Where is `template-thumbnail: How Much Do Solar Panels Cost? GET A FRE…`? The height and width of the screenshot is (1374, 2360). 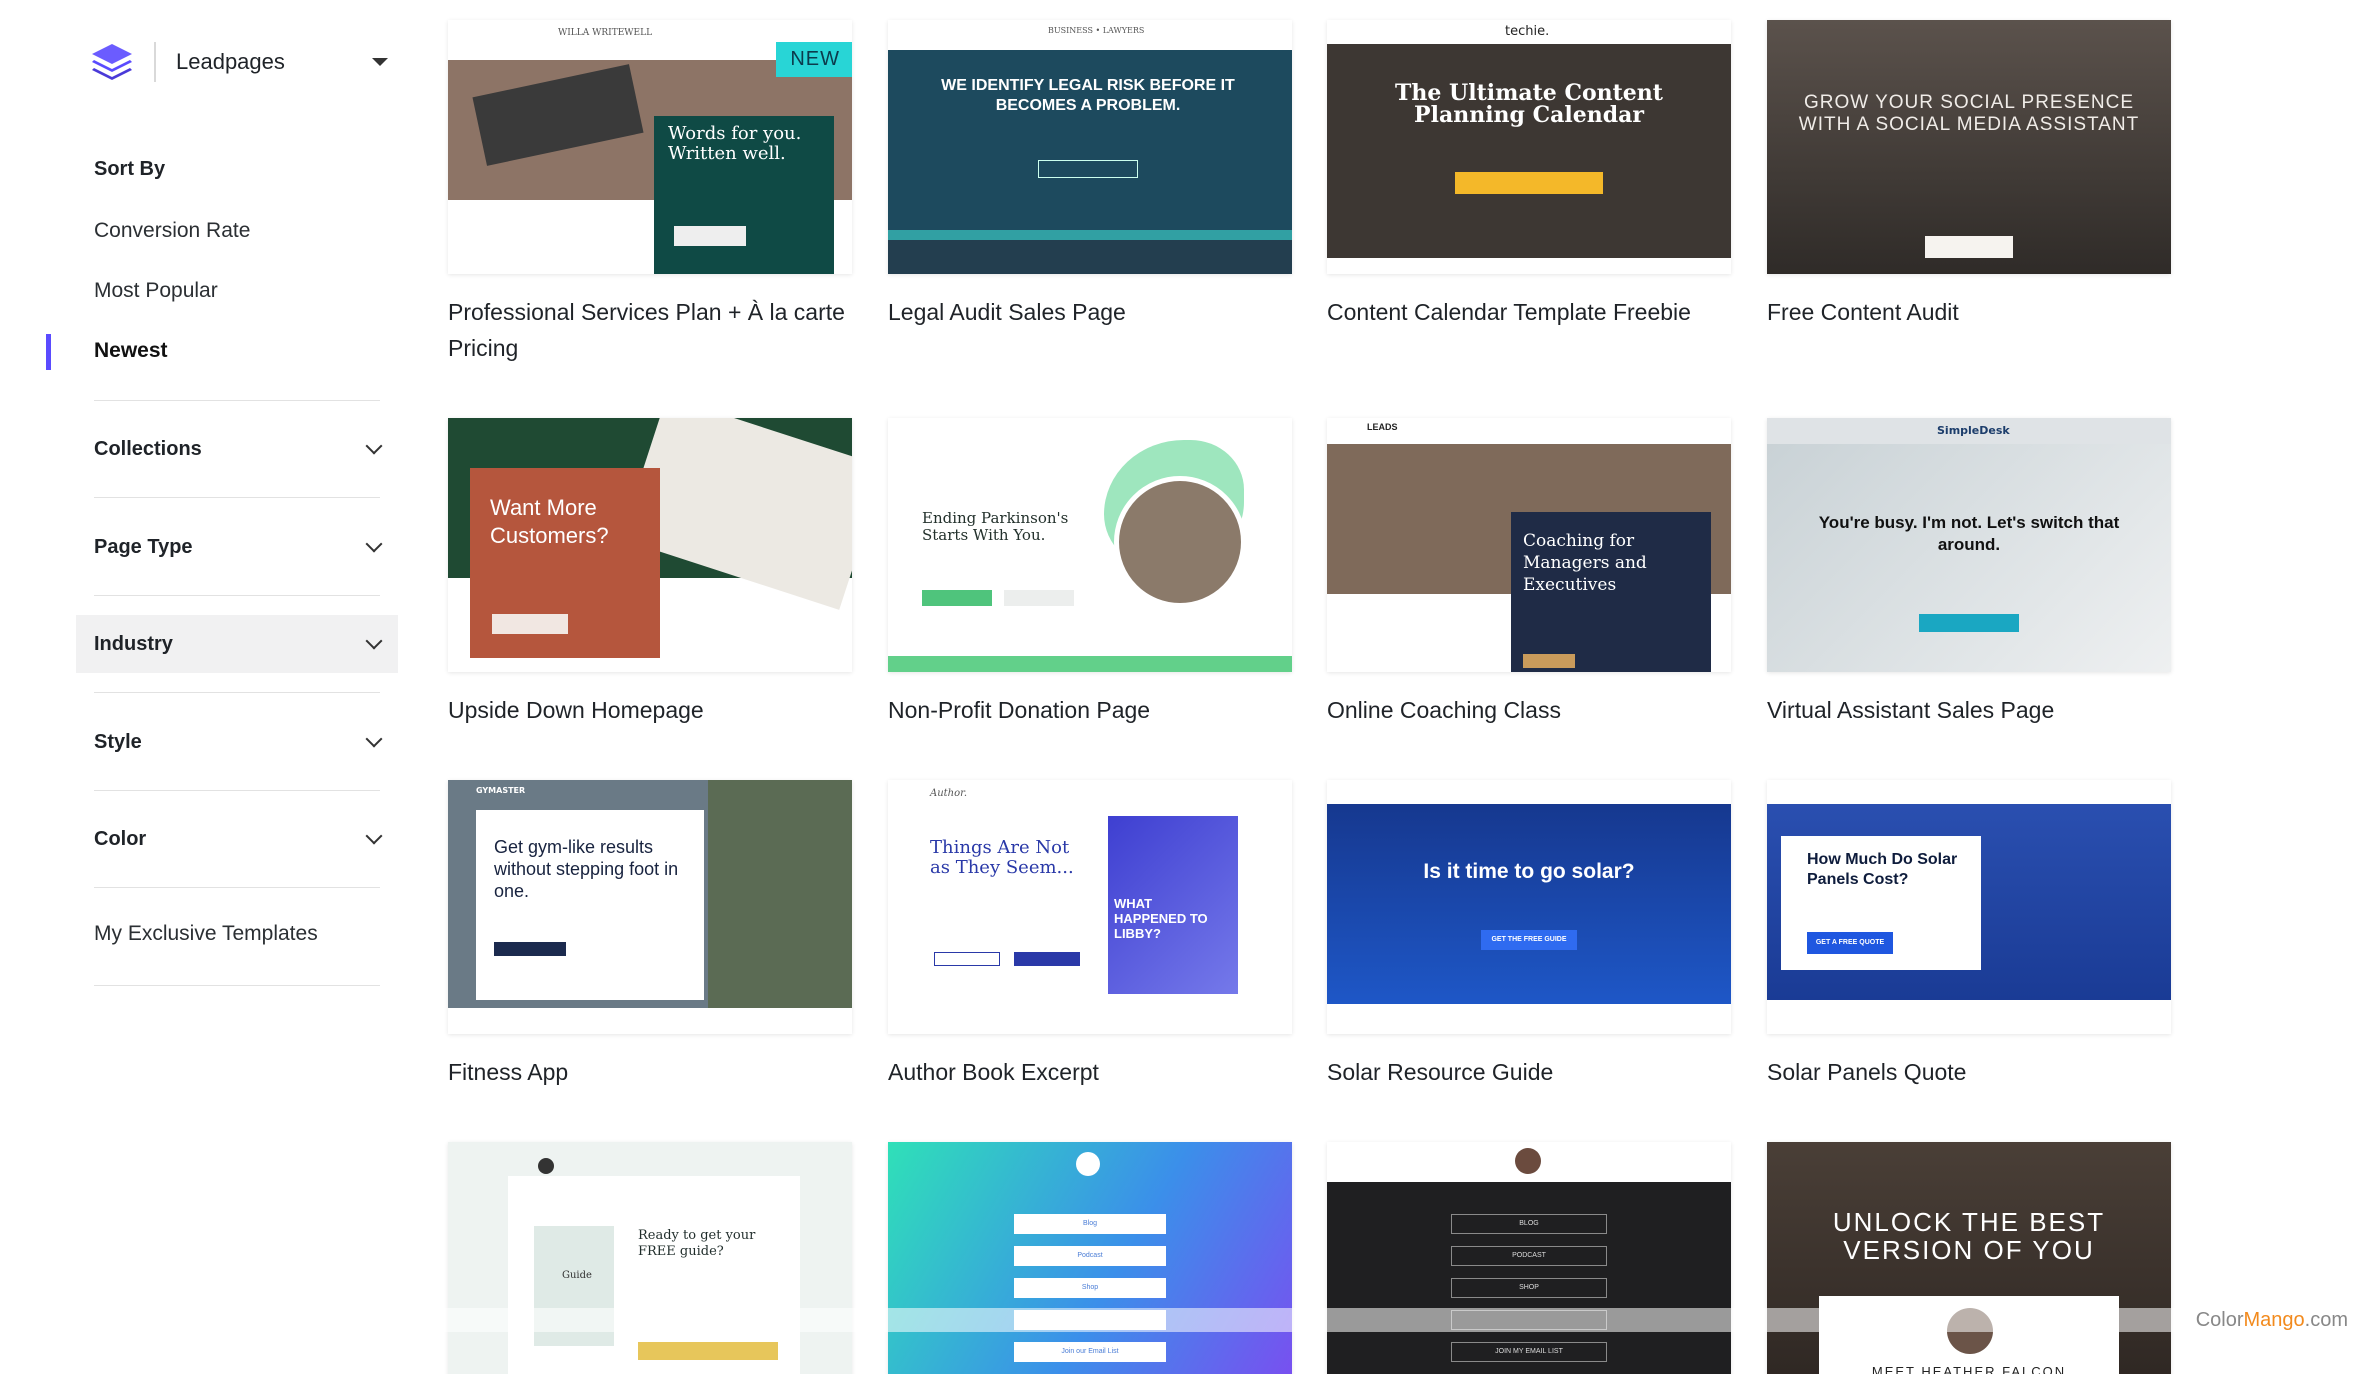 template-thumbnail: How Much Do Solar Panels Cost? GET A FRE… is located at coordinates (1969, 907).